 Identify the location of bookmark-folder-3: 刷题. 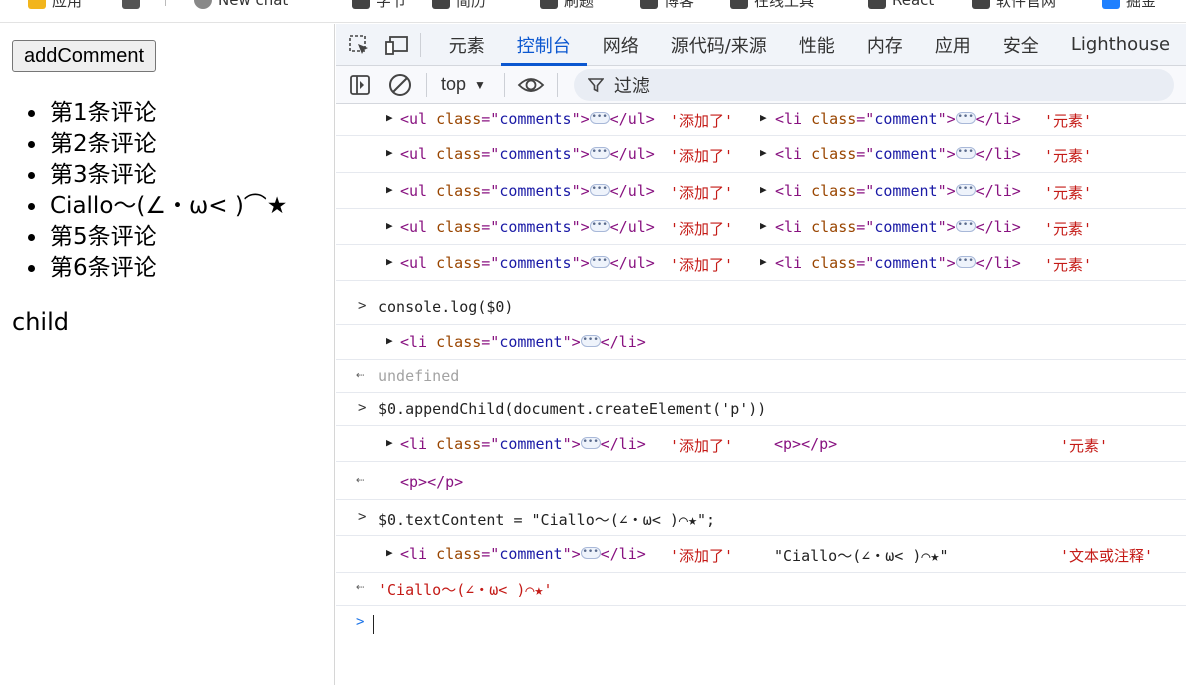
(567, 5).